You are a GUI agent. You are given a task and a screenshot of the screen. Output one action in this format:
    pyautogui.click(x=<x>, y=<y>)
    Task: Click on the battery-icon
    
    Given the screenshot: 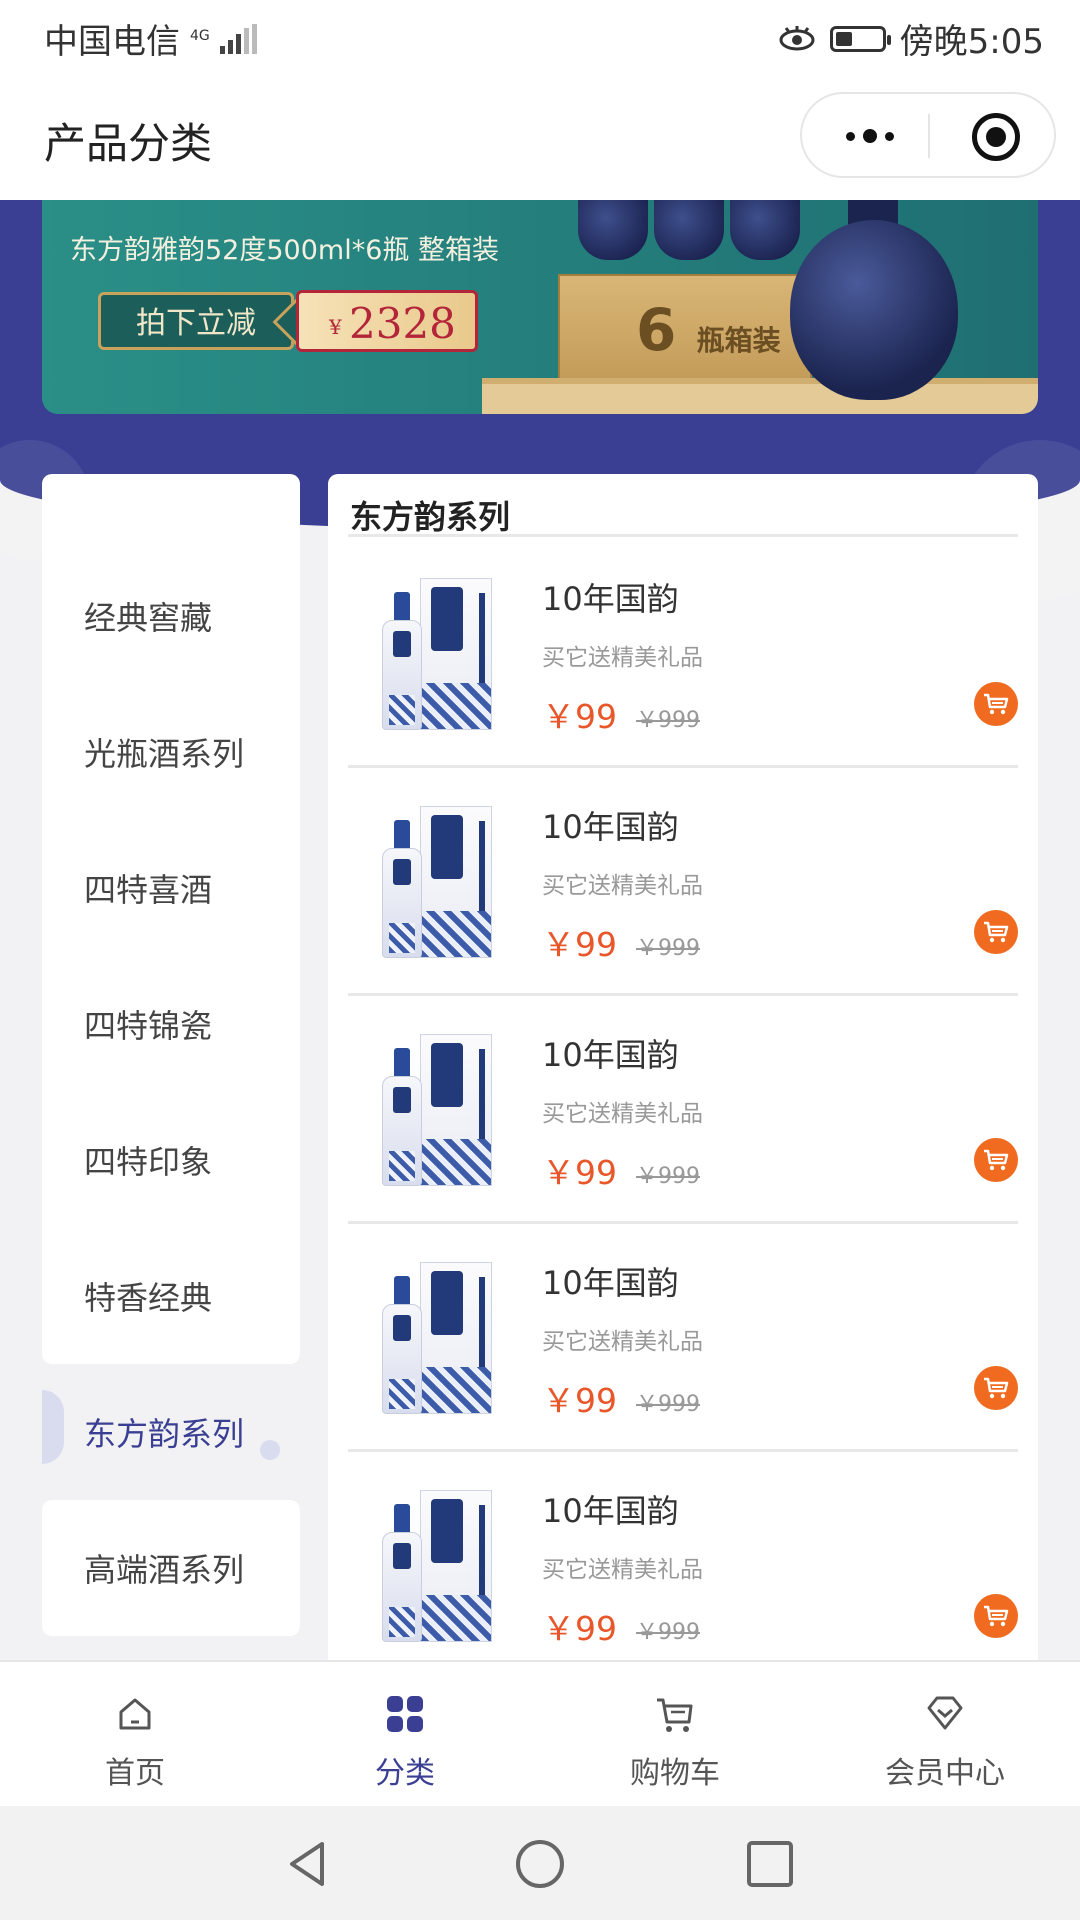 What is the action you would take?
    pyautogui.click(x=860, y=38)
    